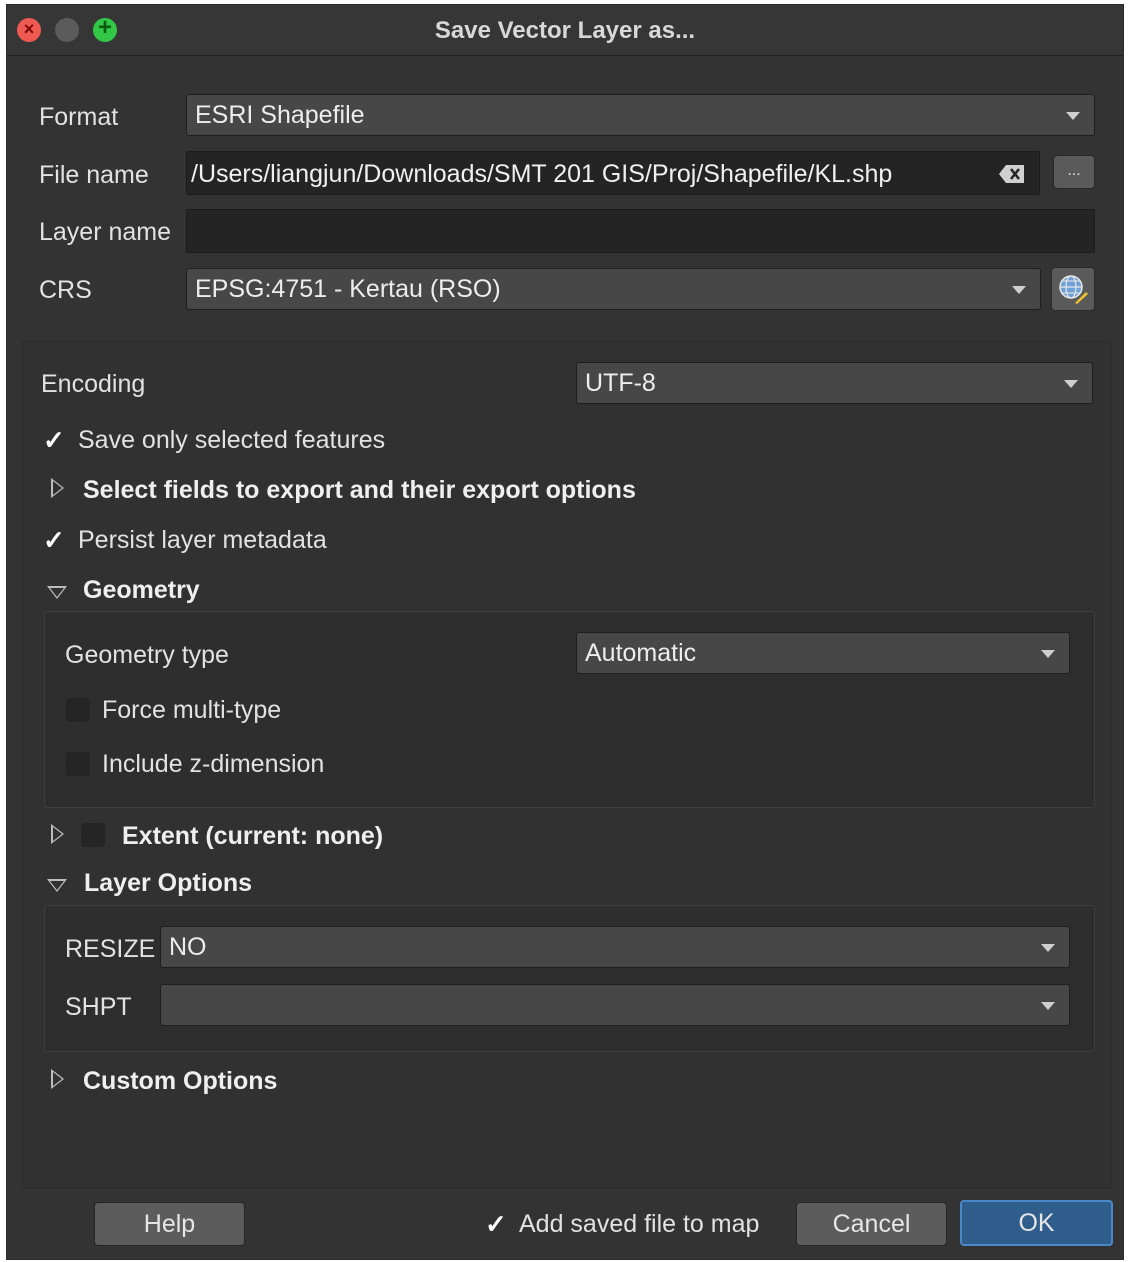 The height and width of the screenshot is (1262, 1128). What do you see at coordinates (620, 383) in the screenshot?
I see `encoding-value: UTF-8` at bounding box center [620, 383].